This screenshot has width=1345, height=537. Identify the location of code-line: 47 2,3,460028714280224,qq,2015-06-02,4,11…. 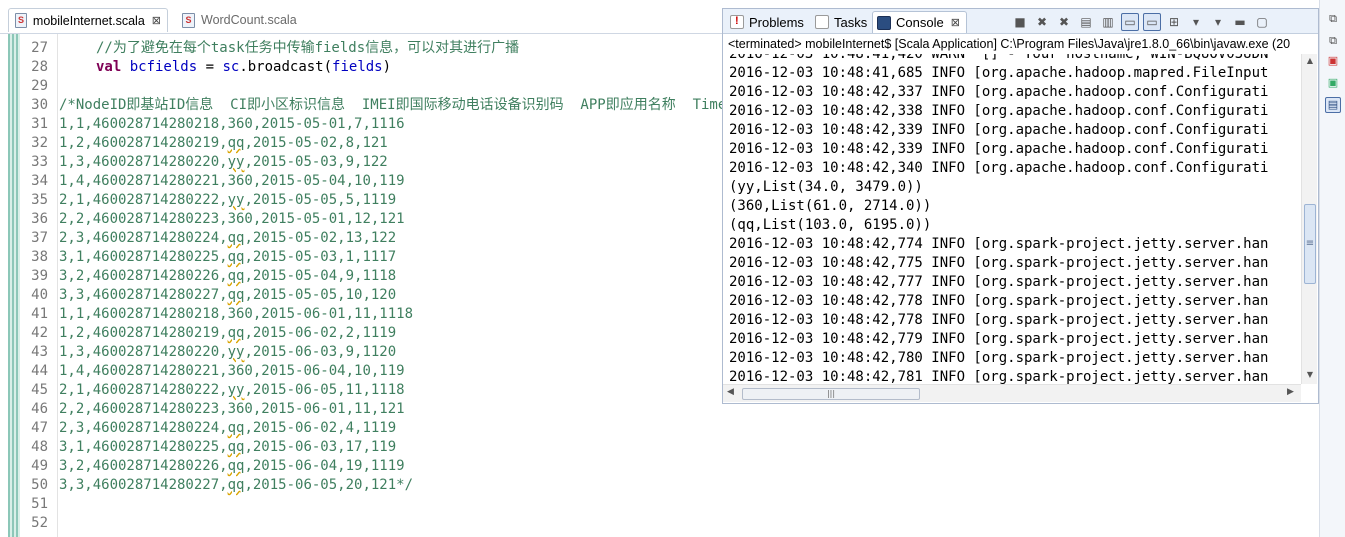
(209, 428).